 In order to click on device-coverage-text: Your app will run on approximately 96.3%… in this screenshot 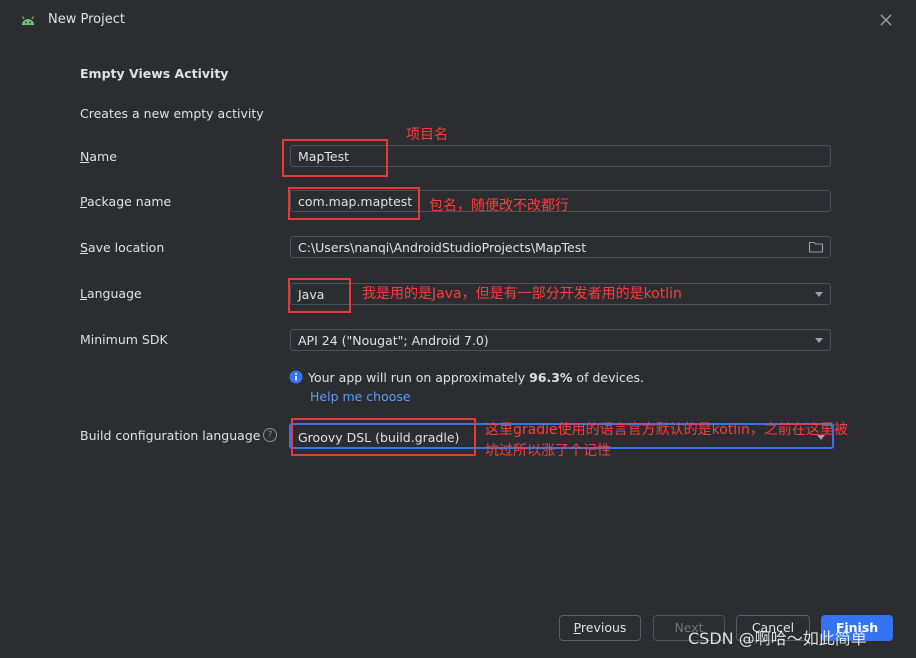, I will do `click(476, 377)`.